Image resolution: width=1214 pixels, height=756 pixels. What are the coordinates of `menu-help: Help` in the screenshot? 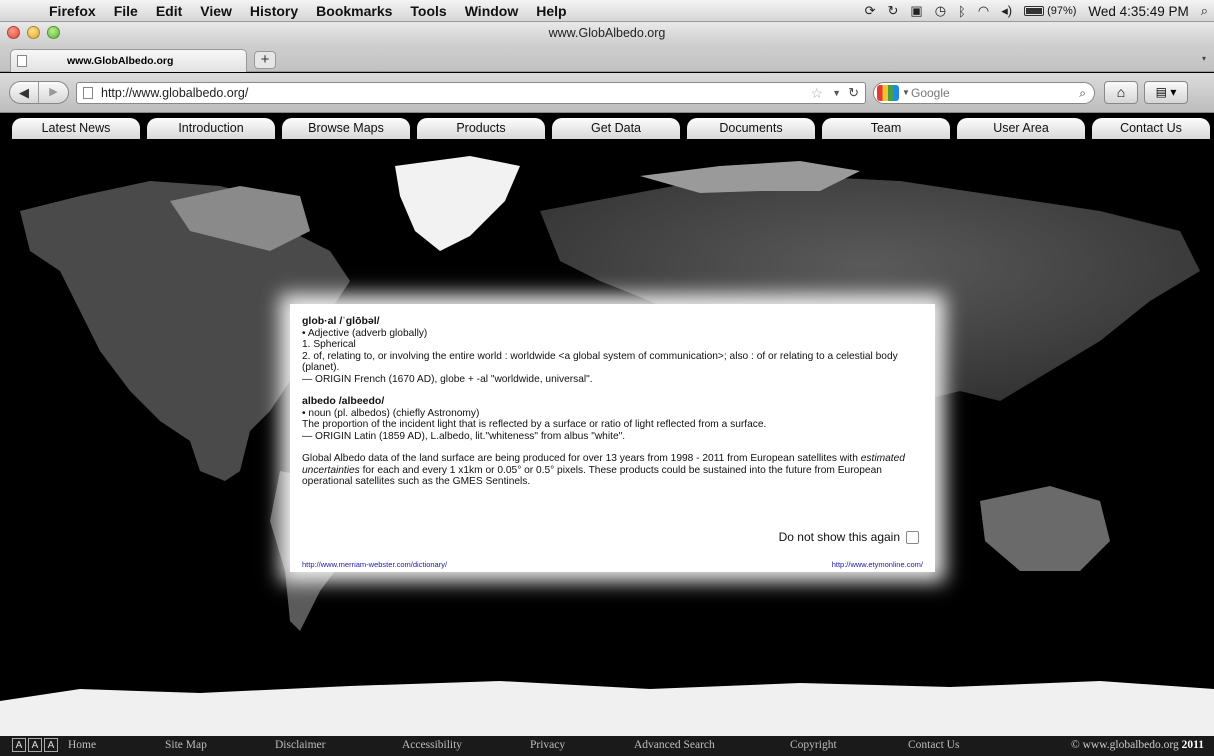 It's located at (551, 11).